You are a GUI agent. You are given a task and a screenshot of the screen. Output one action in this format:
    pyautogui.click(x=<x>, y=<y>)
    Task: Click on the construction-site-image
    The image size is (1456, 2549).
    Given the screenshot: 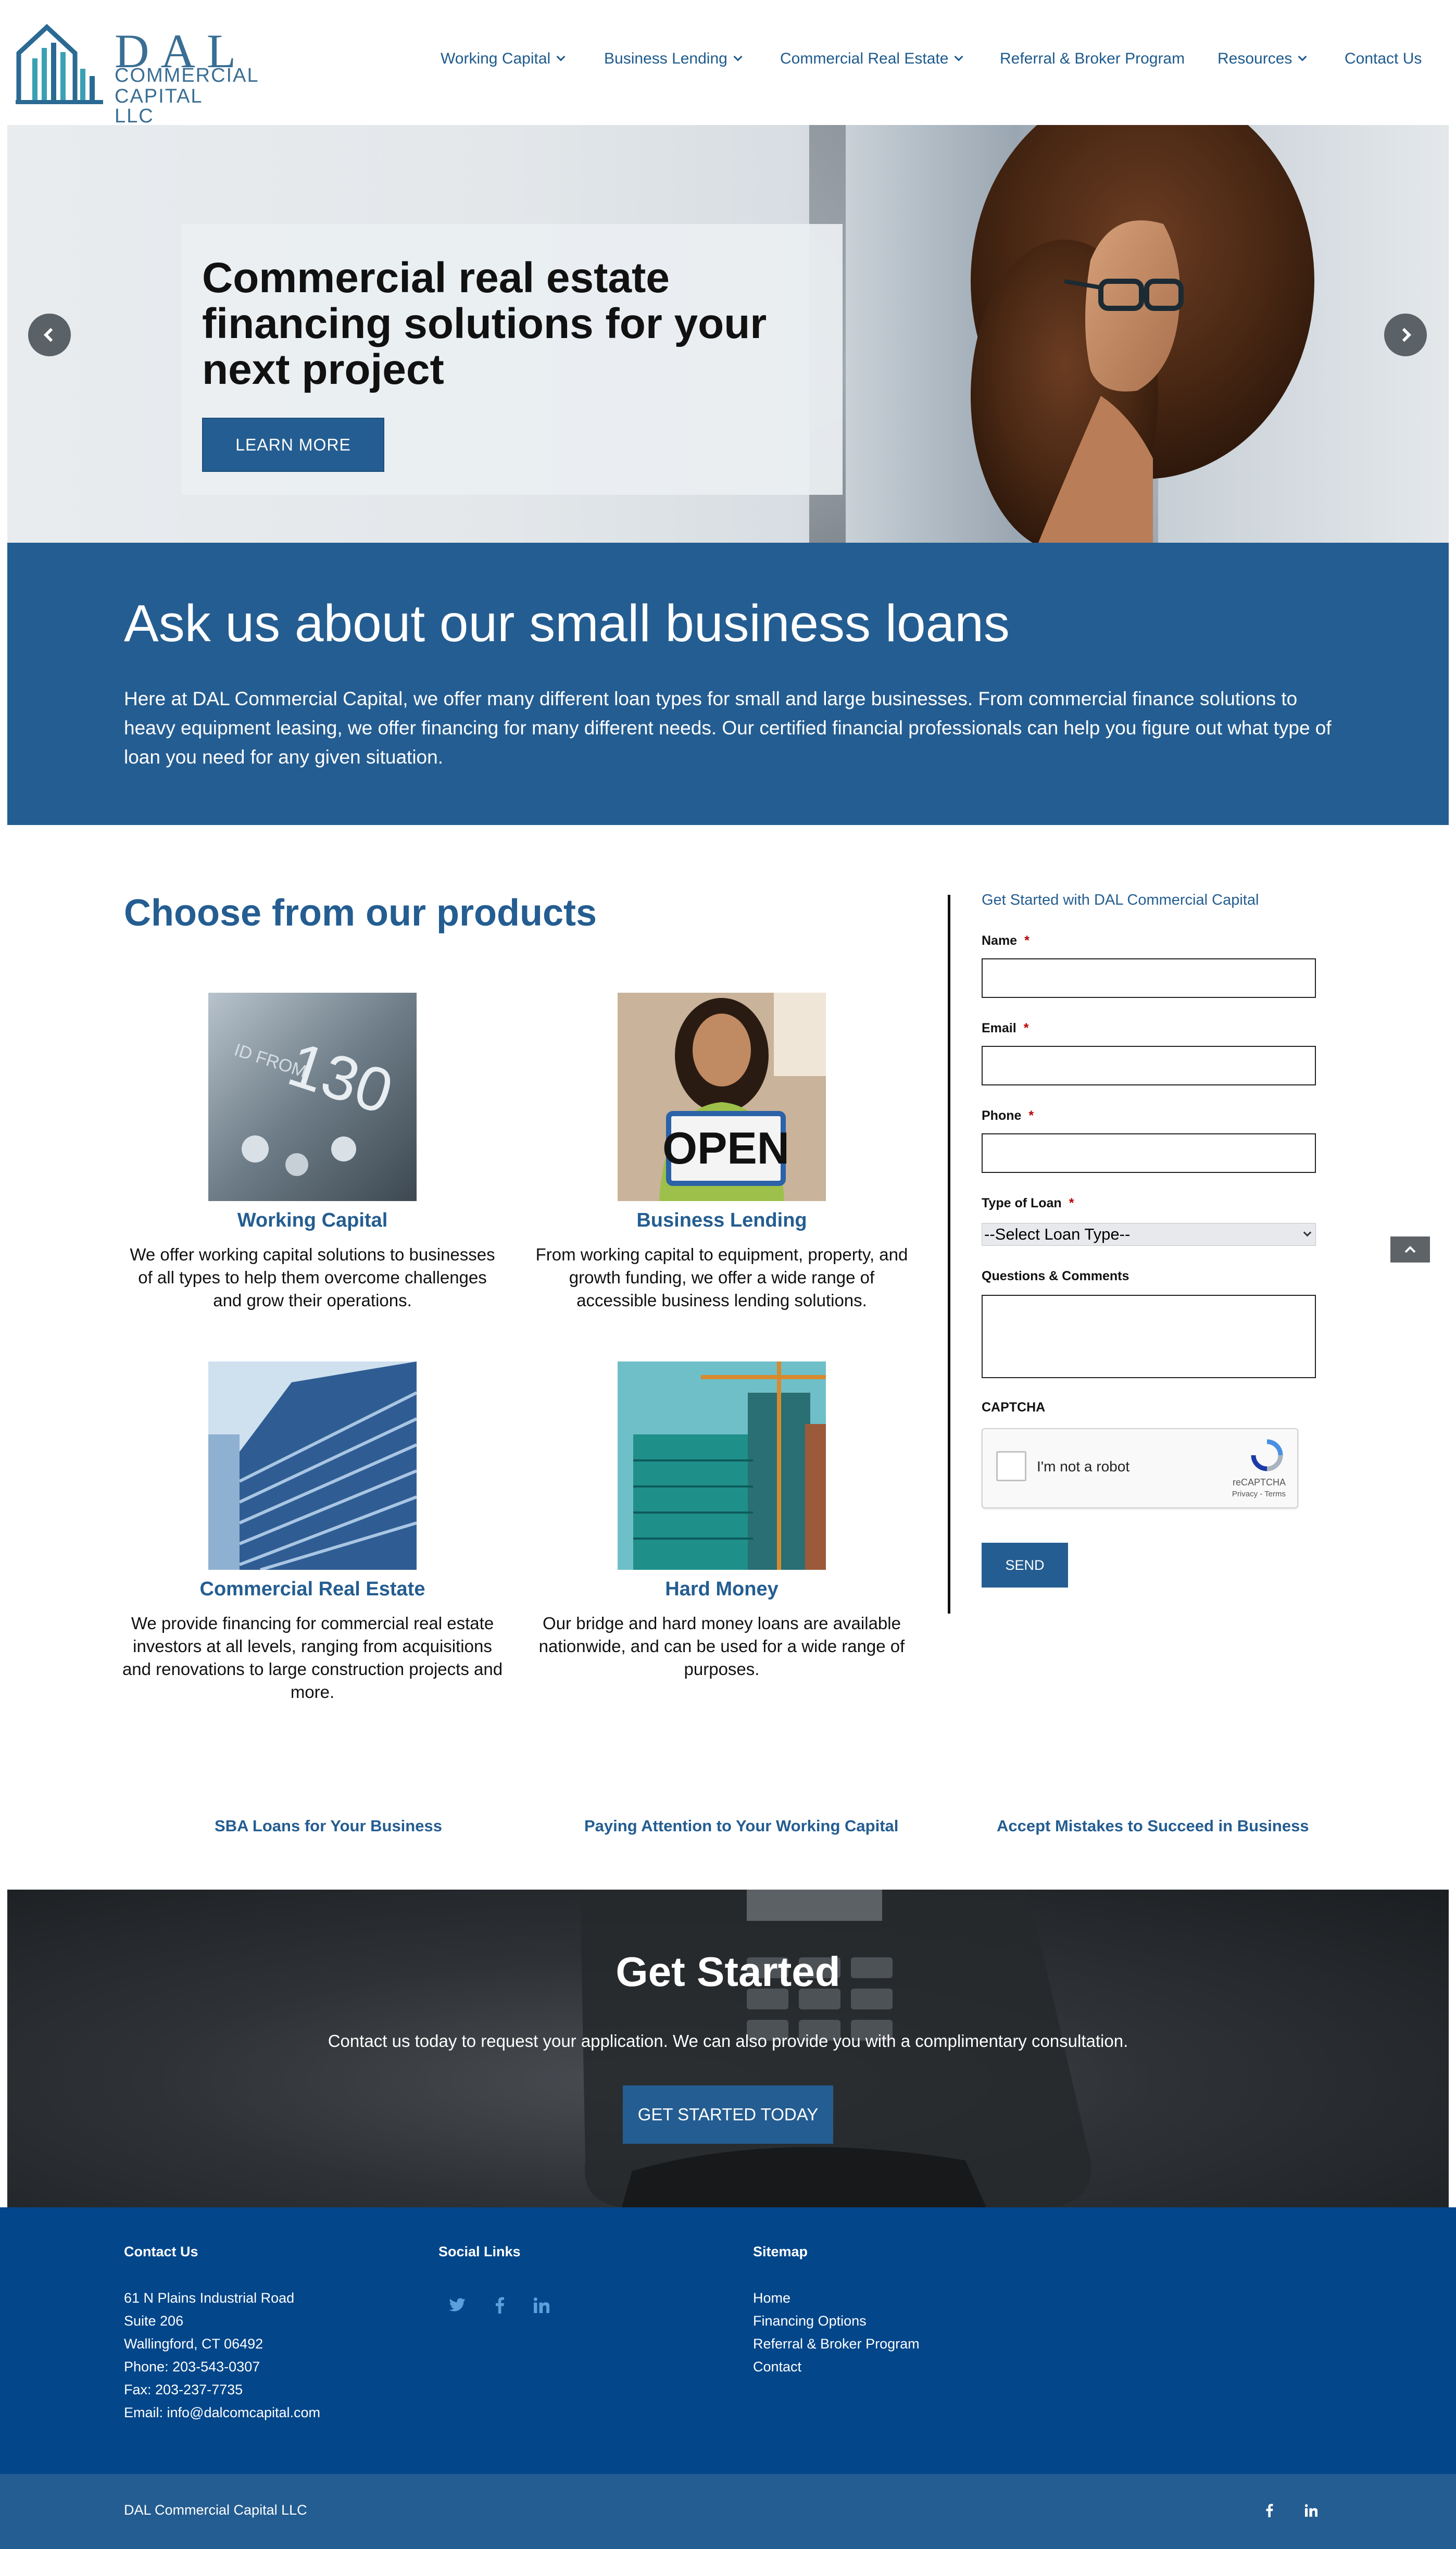 What is the action you would take?
    pyautogui.click(x=722, y=1465)
    